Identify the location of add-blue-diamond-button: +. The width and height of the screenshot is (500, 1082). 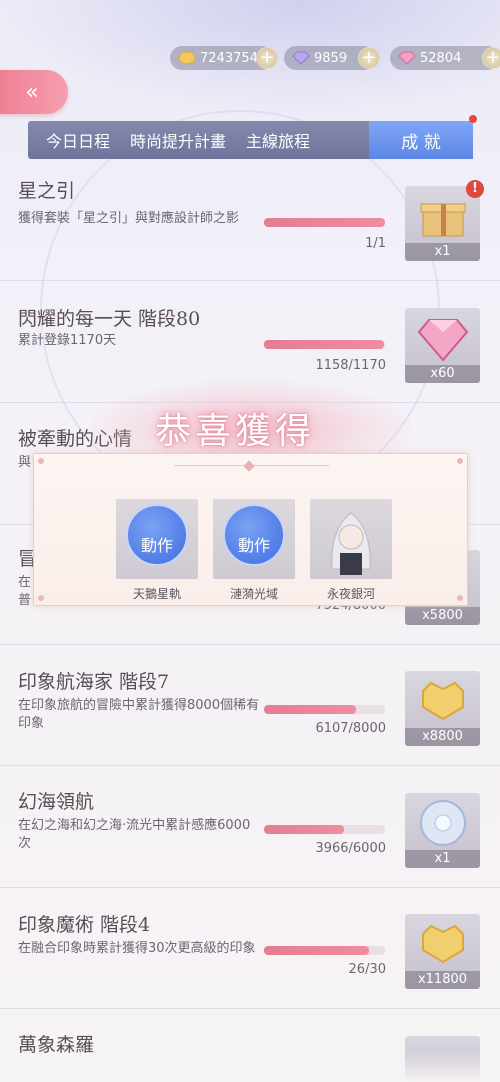
(369, 58).